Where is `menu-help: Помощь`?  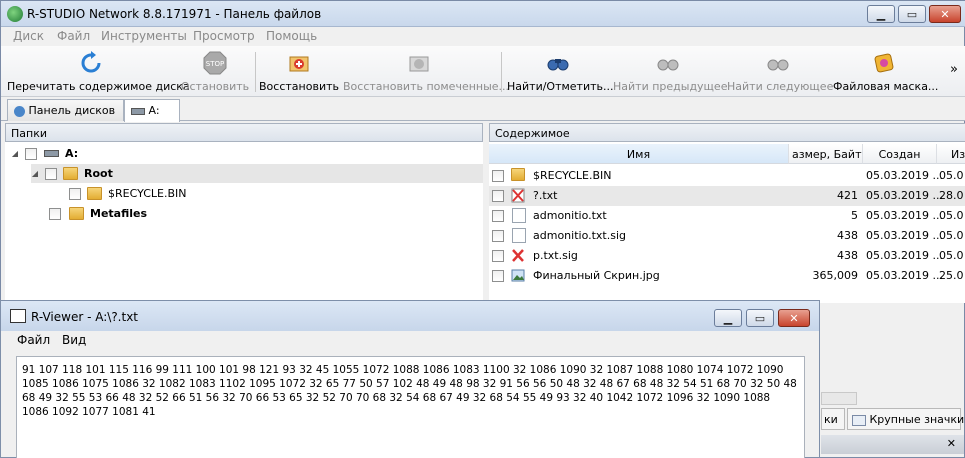
menu-help: Помощь is located at coordinates (291, 36).